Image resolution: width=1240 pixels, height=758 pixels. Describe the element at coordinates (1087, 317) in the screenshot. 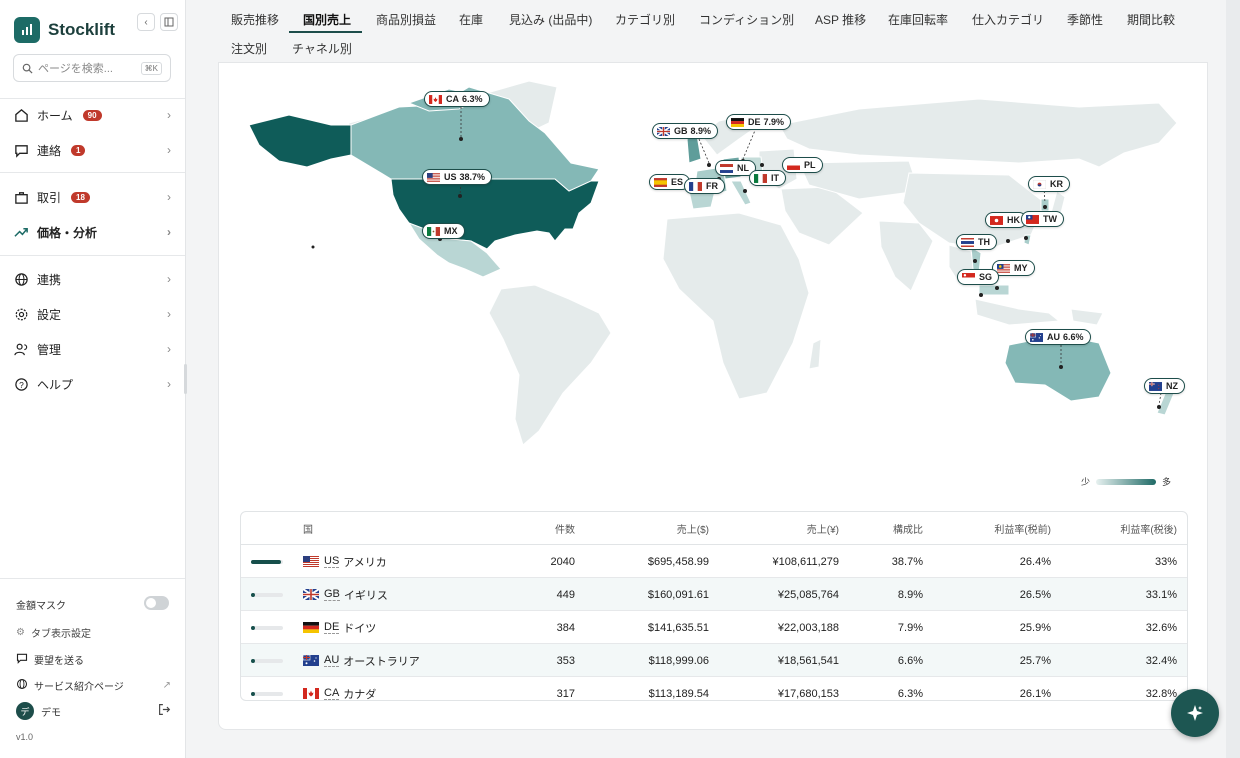

I see `country-new-guinea` at that location.